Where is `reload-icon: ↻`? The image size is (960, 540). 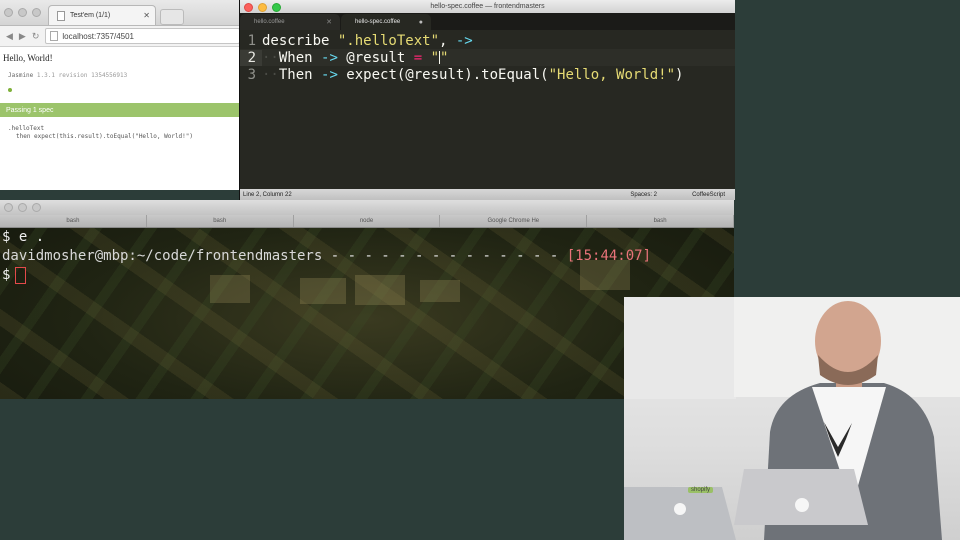
reload-icon: ↻ is located at coordinates (36, 36).